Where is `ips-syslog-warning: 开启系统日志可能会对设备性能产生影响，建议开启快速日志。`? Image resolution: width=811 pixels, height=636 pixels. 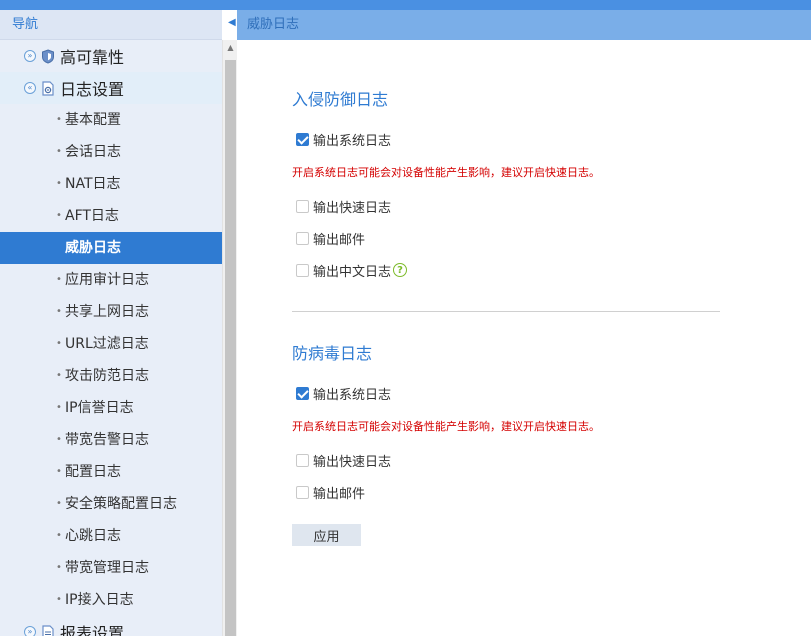 ips-syslog-warning: 开启系统日志可能会对设备性能产生影响，建议开启快速日志。 is located at coordinates (446, 172).